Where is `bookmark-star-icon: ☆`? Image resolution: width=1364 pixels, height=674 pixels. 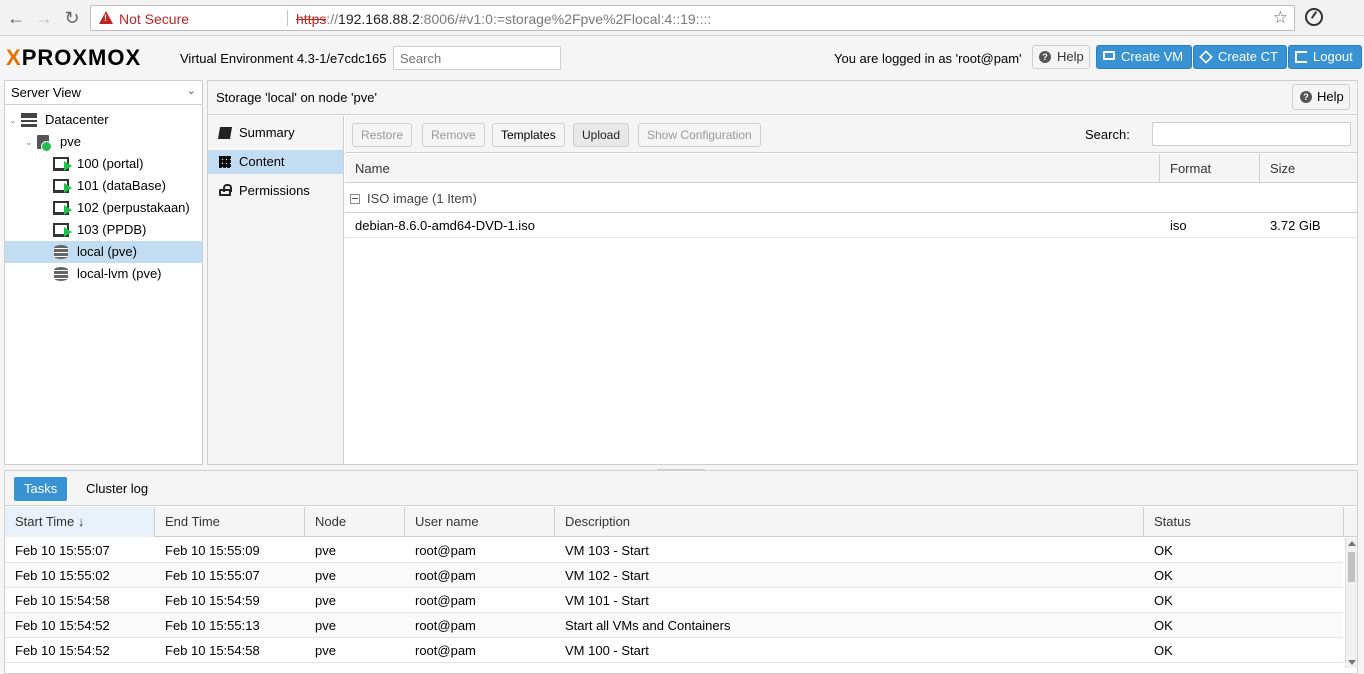
bookmark-star-icon: ☆ is located at coordinates (1280, 18).